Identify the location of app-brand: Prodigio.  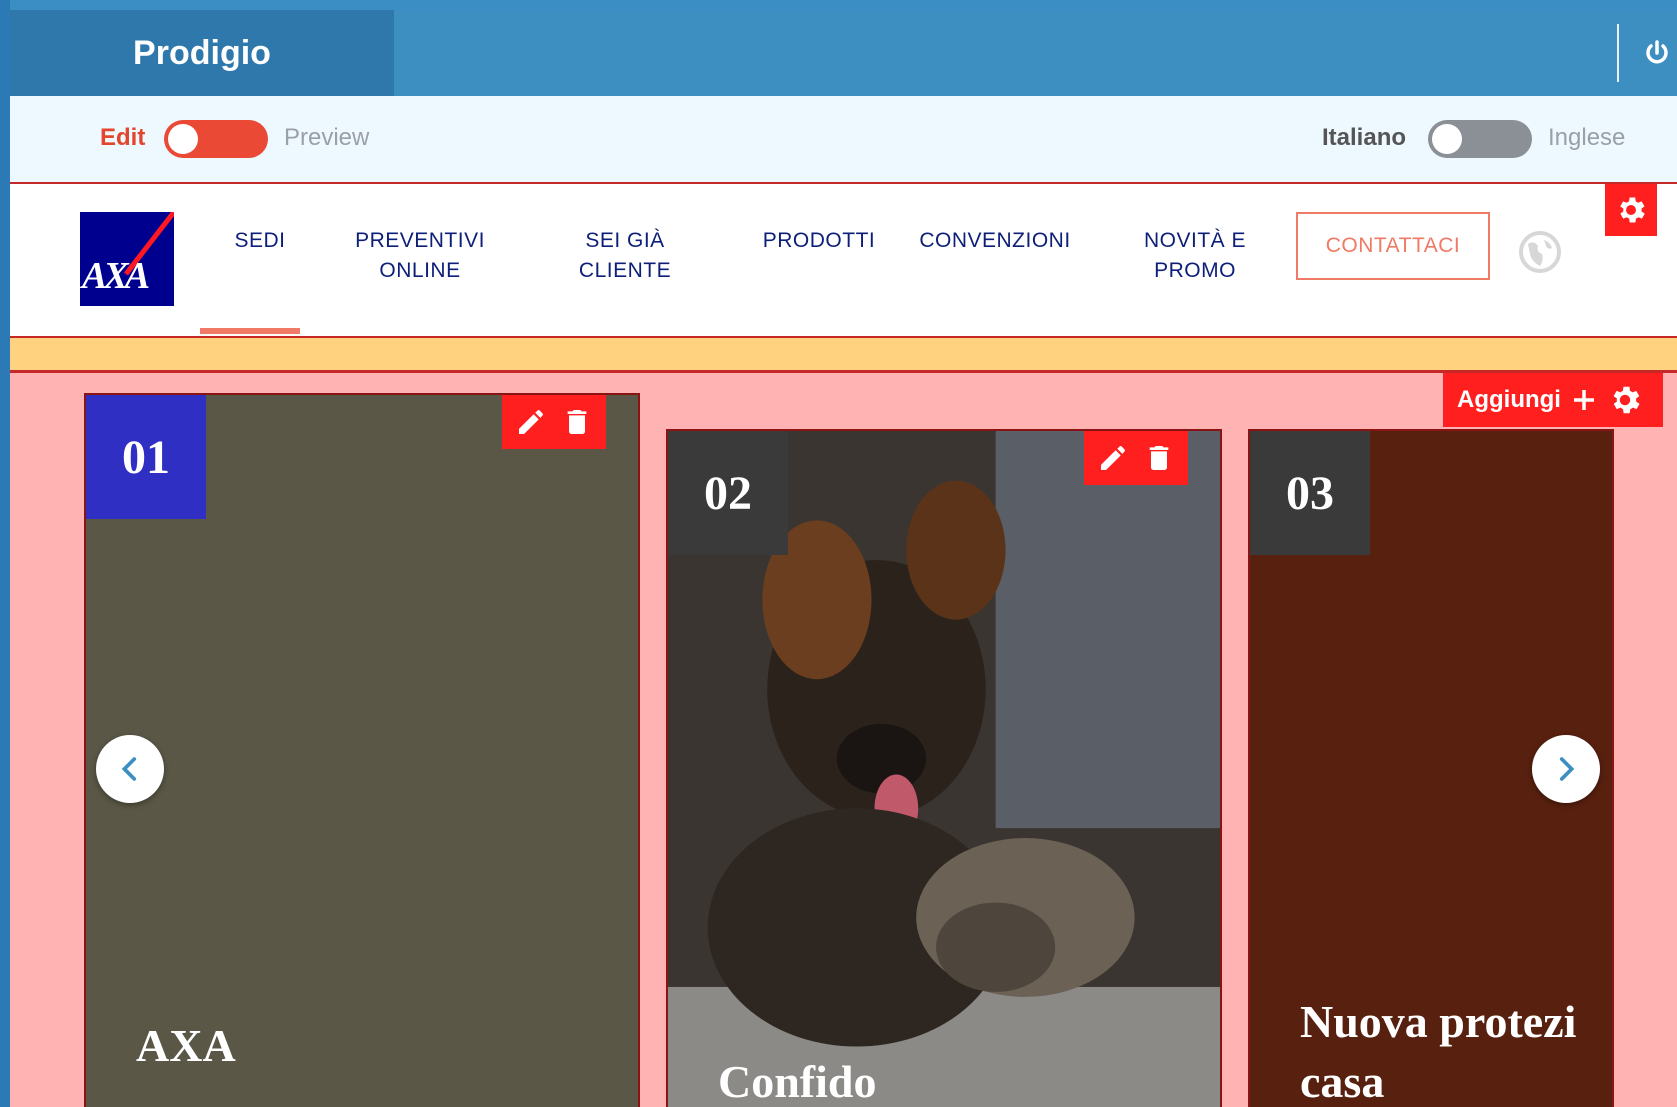
(202, 53).